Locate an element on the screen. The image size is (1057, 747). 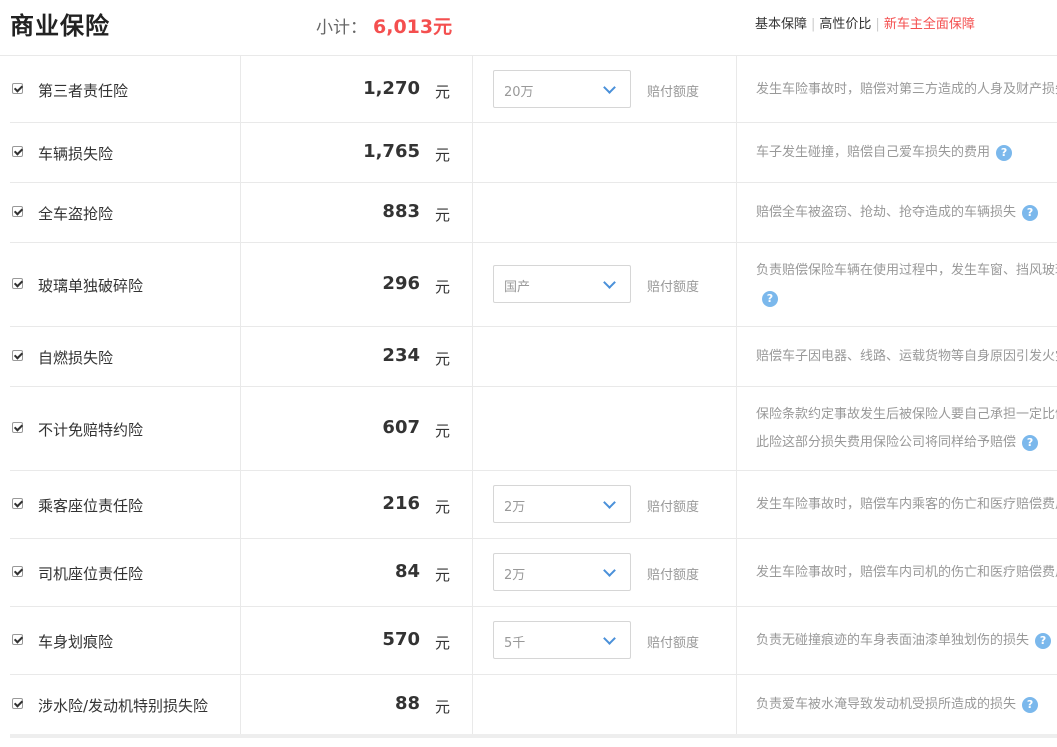
insurance-name: 自燃损失险 is located at coordinates (76, 358).